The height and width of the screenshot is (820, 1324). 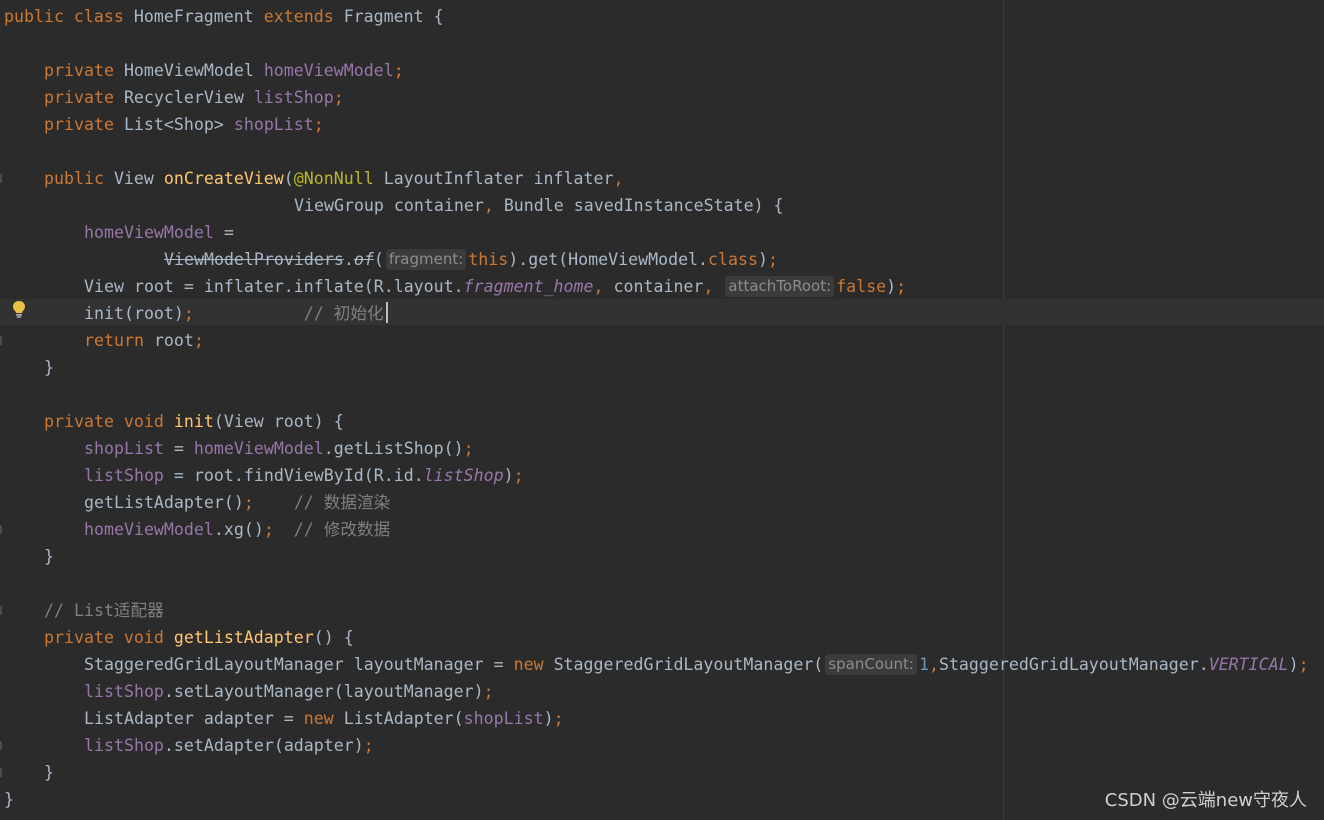 I want to click on field-token: VERTICAL, so click(x=1248, y=664).